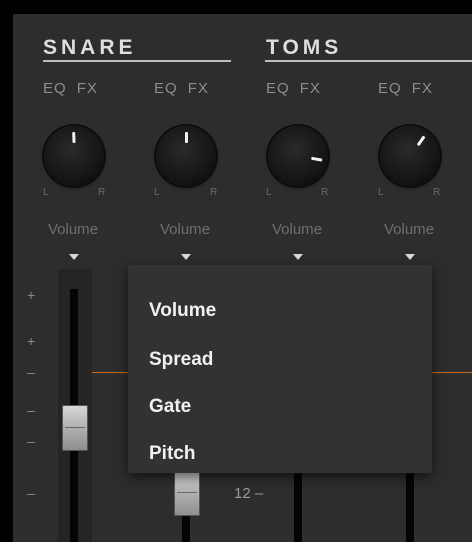  Describe the element at coordinates (293, 88) in the screenshot. I see `channel-3-eqfx: EQ FX` at that location.